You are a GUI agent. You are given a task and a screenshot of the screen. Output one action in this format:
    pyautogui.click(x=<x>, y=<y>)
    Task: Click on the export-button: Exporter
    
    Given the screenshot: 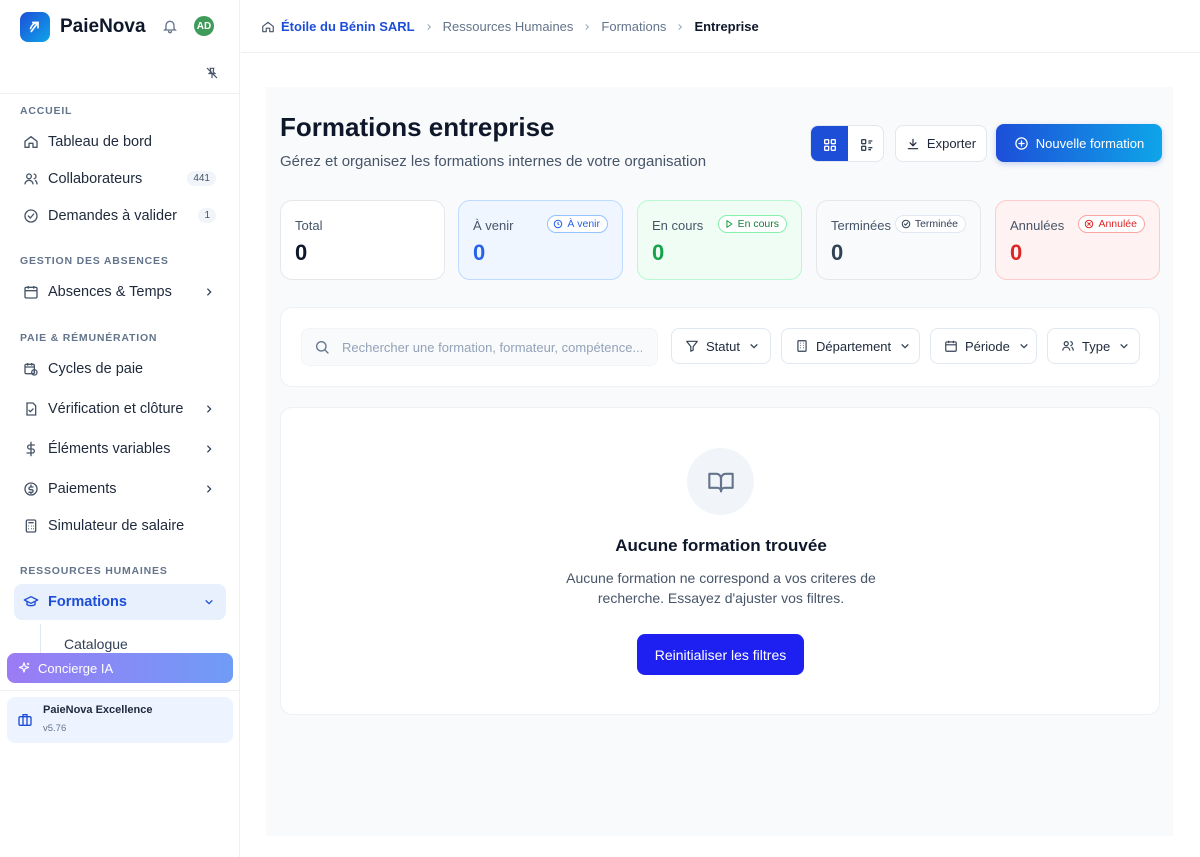 What is the action you would take?
    pyautogui.click(x=941, y=143)
    